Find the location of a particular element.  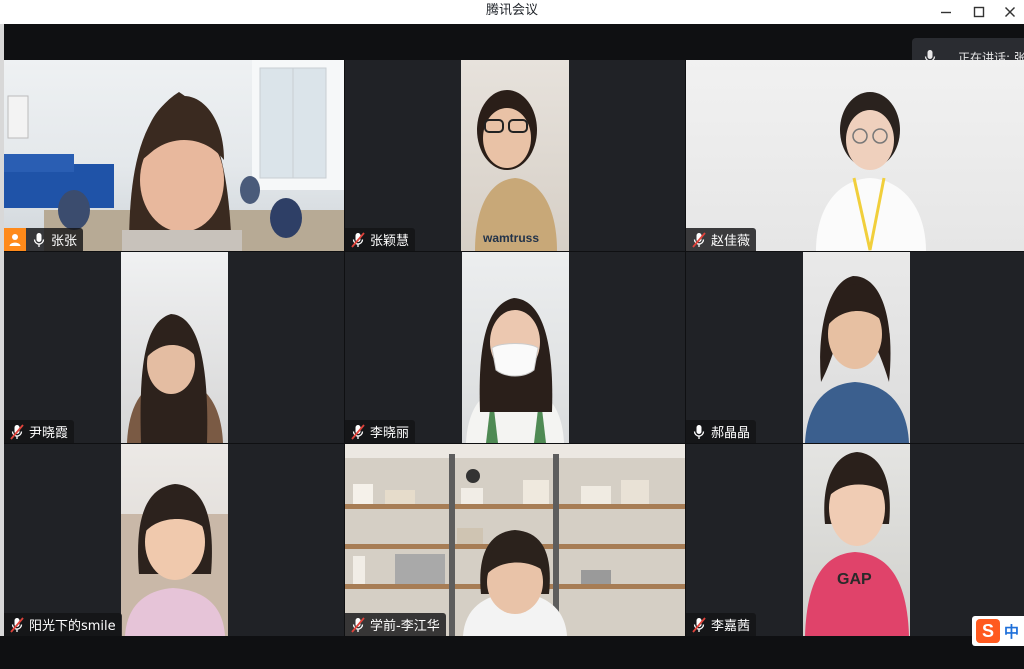

participant-namebar: 郝晶晶 is located at coordinates (721, 431).